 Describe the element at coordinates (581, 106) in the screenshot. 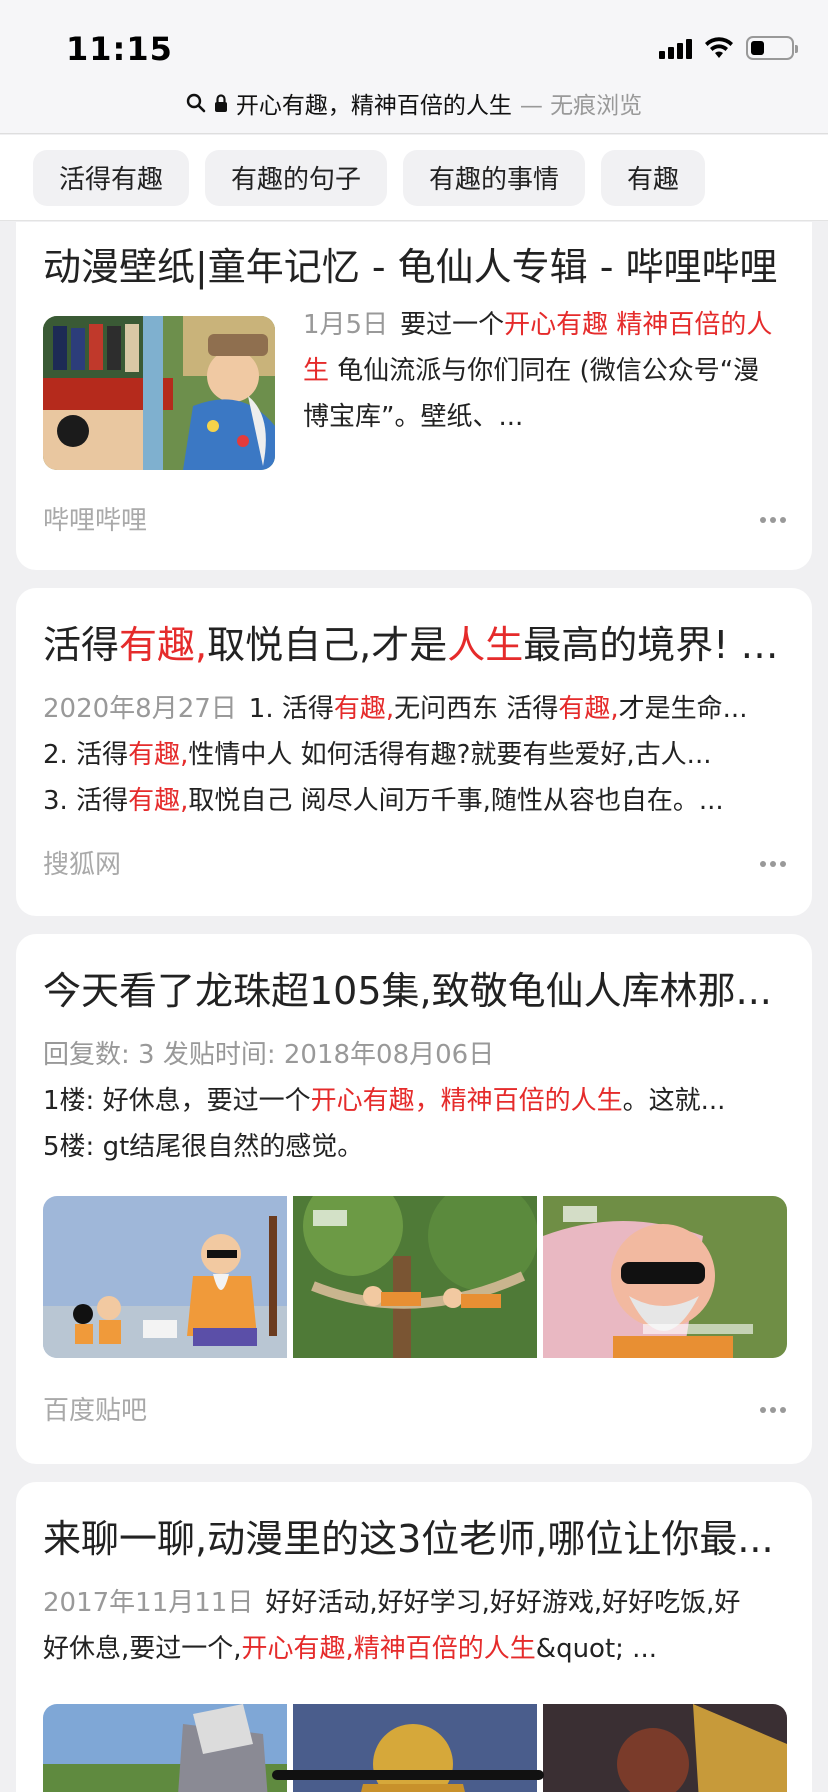

I see `private-browsing-label: — 无痕浏览` at that location.